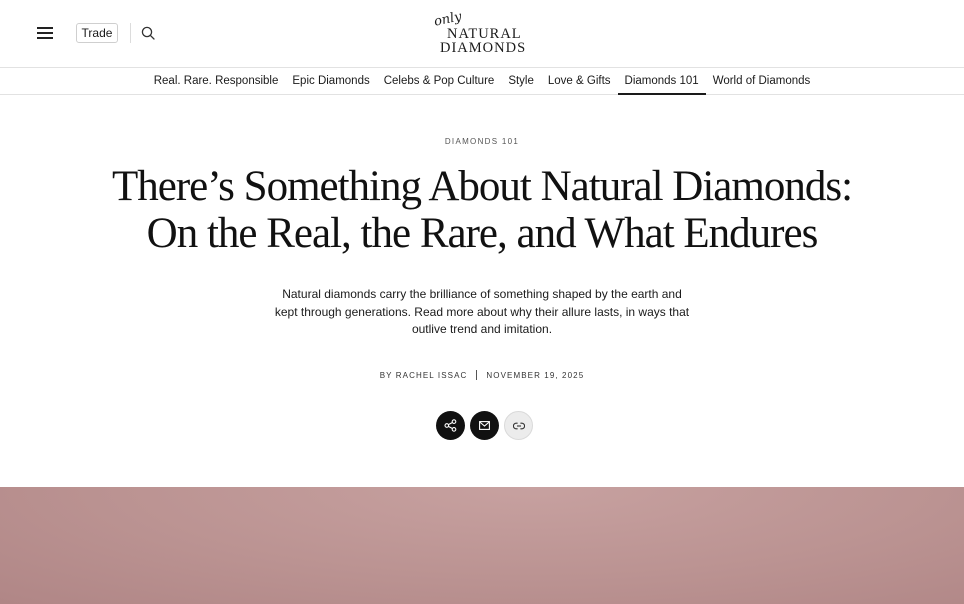 The width and height of the screenshot is (964, 604). I want to click on search-icon, so click(148, 33).